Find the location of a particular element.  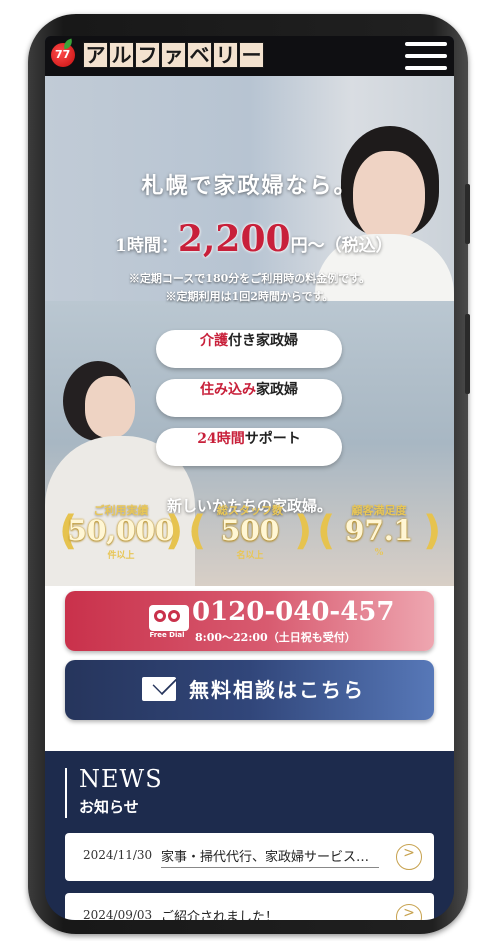

news-accent-bar is located at coordinates (66, 793).